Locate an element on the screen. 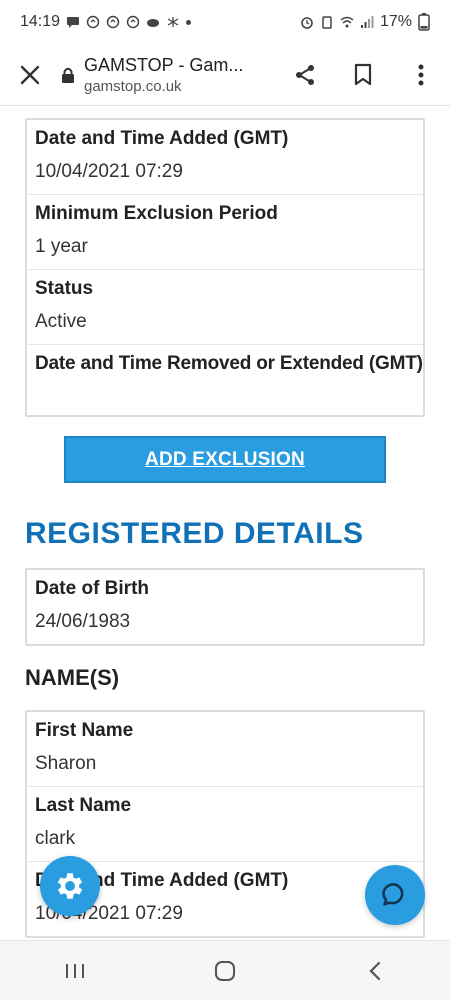  recent-apps-icon is located at coordinates (75, 970).